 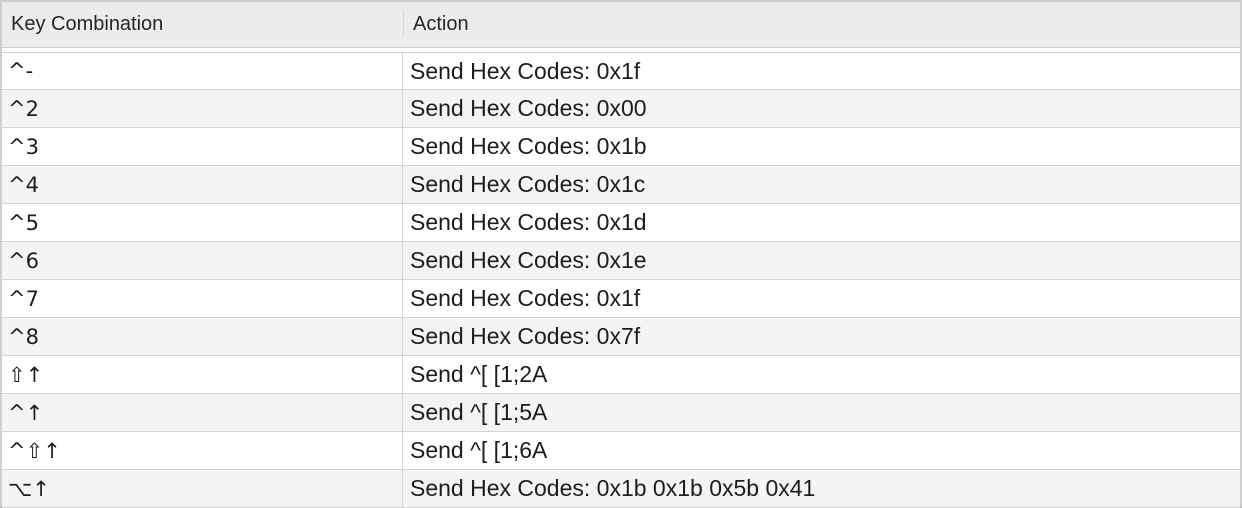 I want to click on table-header: Key Combination Action, so click(x=621, y=25).